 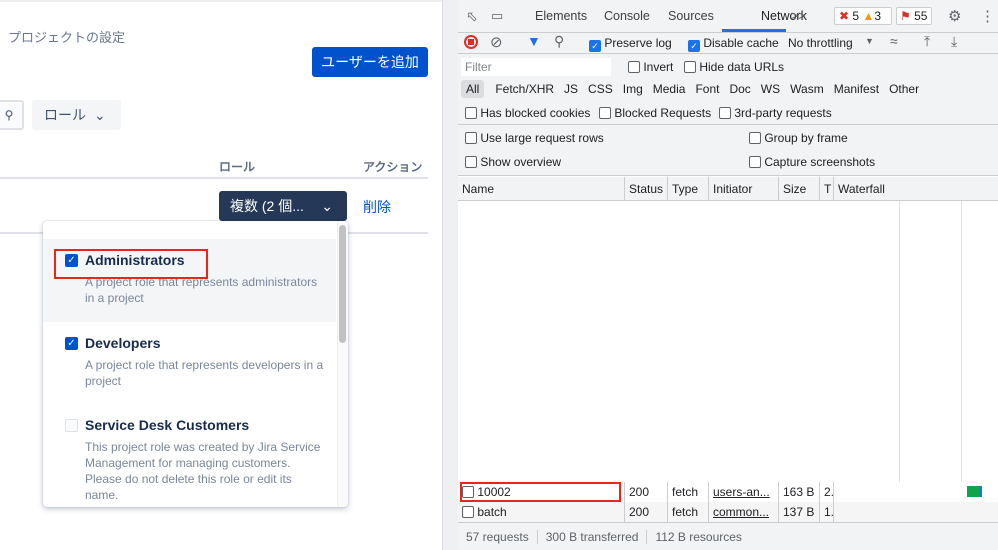 I want to click on capture-screenshots-label: Capture screenshots, so click(x=820, y=162).